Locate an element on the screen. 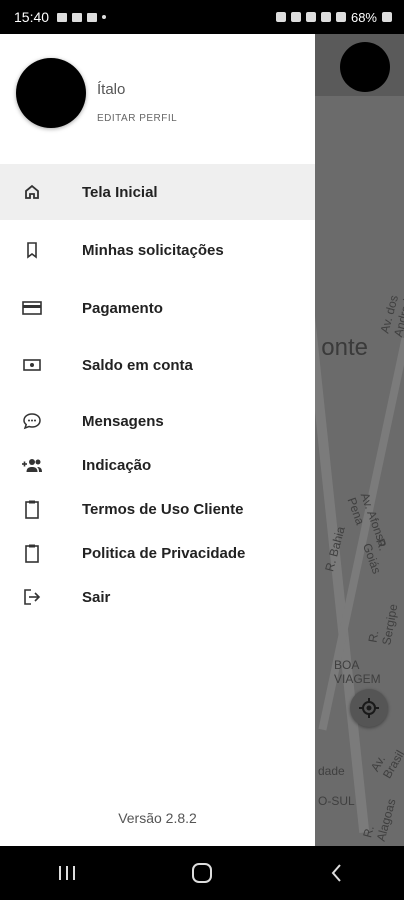  menu-item-home: Tela Inicial is located at coordinates (157, 192).